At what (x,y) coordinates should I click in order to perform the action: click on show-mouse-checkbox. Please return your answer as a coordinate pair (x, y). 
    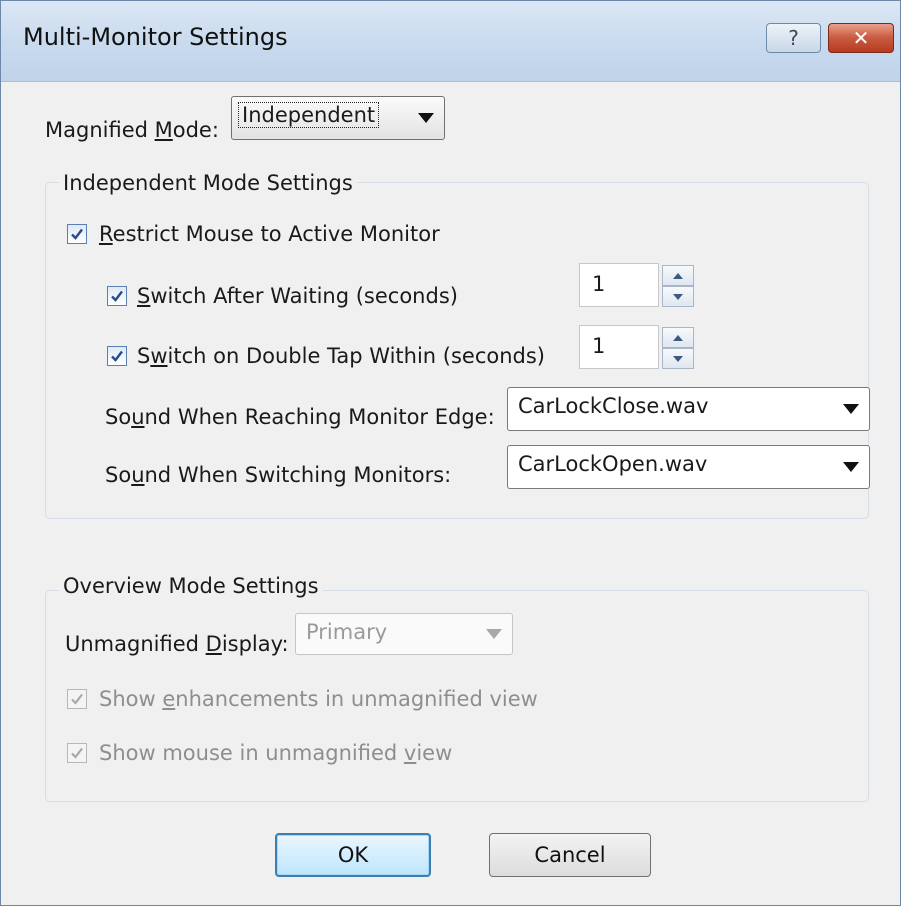
    Looking at the image, I should click on (77, 753).